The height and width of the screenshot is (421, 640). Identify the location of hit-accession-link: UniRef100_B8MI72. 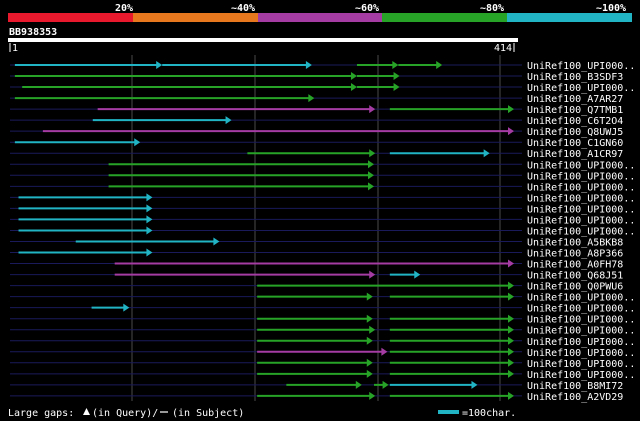
(575, 386).